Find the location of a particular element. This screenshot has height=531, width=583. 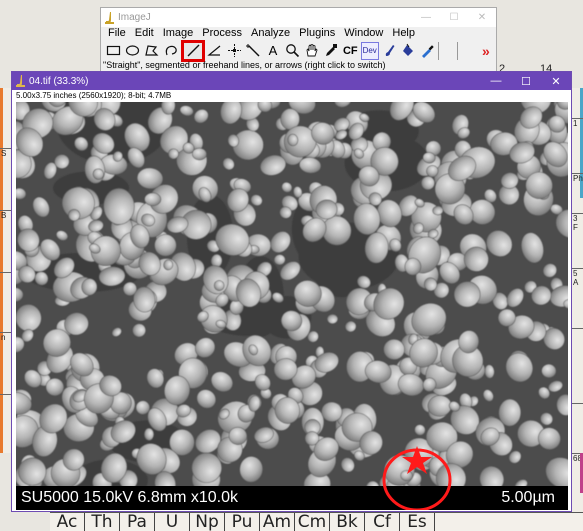

dev-icon: Dev is located at coordinates (369, 50).